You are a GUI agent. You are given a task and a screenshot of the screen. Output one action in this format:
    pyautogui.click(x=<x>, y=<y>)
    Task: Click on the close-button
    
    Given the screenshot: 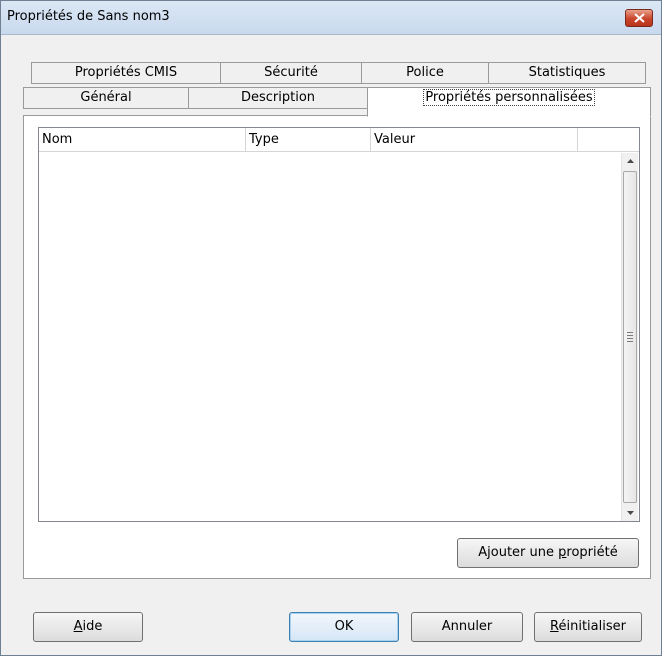 What is the action you would take?
    pyautogui.click(x=639, y=18)
    